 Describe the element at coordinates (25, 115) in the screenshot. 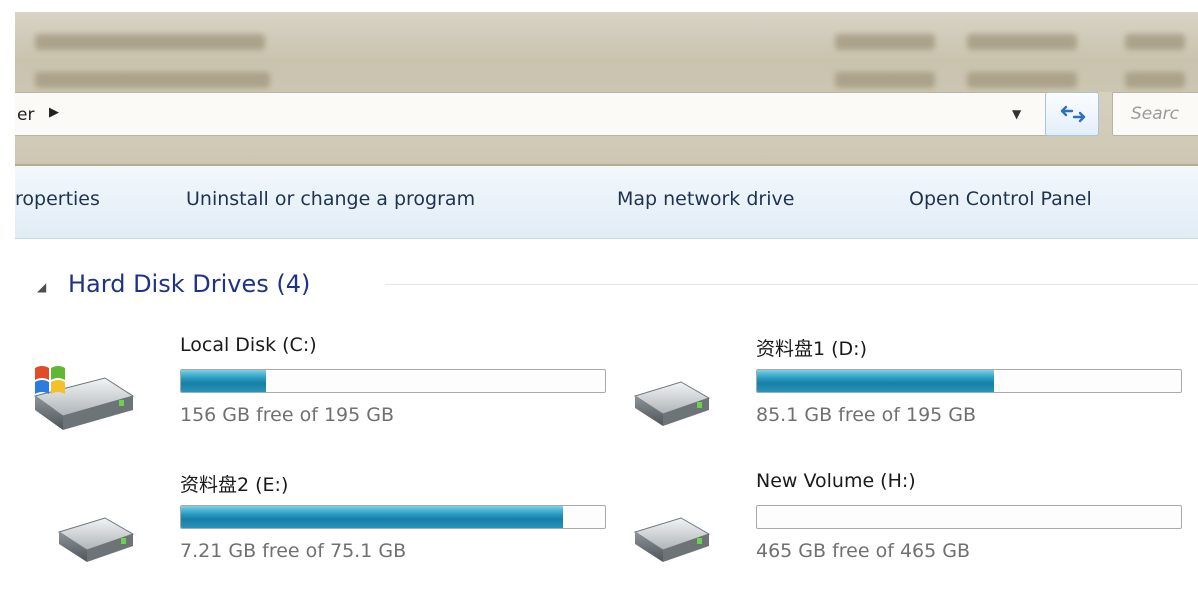

I see `breadcrumb-item: er` at that location.